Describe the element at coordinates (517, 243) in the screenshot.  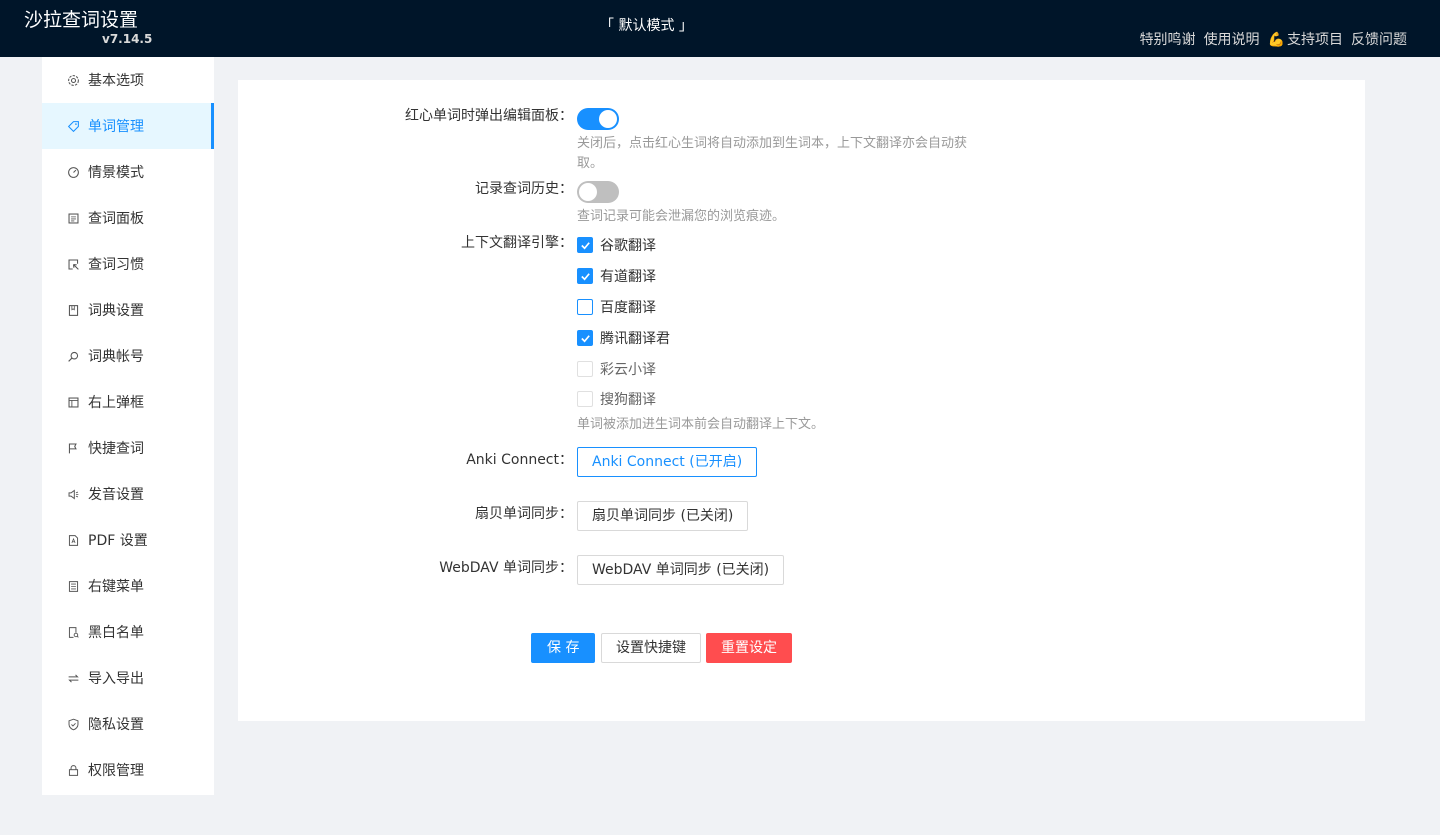
I see `ctx-engines-label: 上下文翻译引擎：` at that location.